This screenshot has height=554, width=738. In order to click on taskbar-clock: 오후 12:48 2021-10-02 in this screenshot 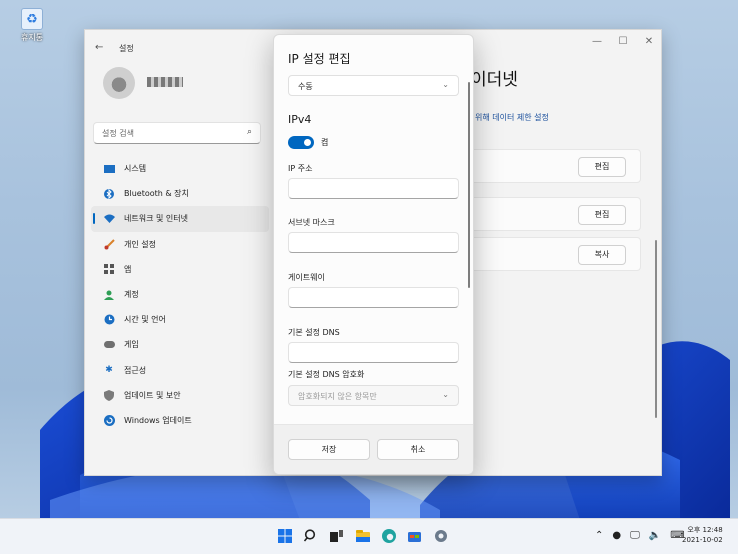, I will do `click(702, 535)`.